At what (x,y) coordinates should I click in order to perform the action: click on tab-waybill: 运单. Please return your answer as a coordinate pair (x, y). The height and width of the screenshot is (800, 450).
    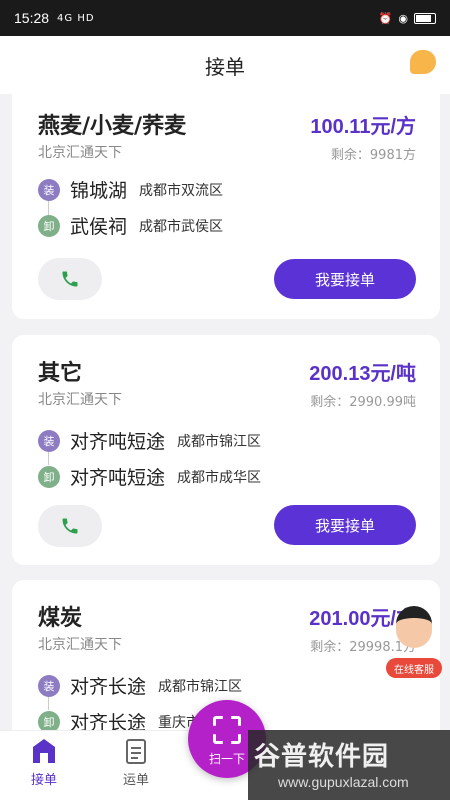
    Looking at the image, I should click on (136, 762).